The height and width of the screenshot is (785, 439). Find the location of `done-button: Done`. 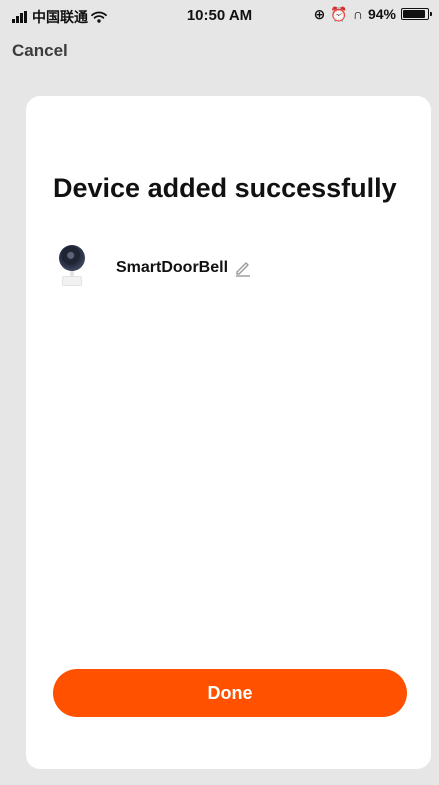

done-button: Done is located at coordinates (230, 693).